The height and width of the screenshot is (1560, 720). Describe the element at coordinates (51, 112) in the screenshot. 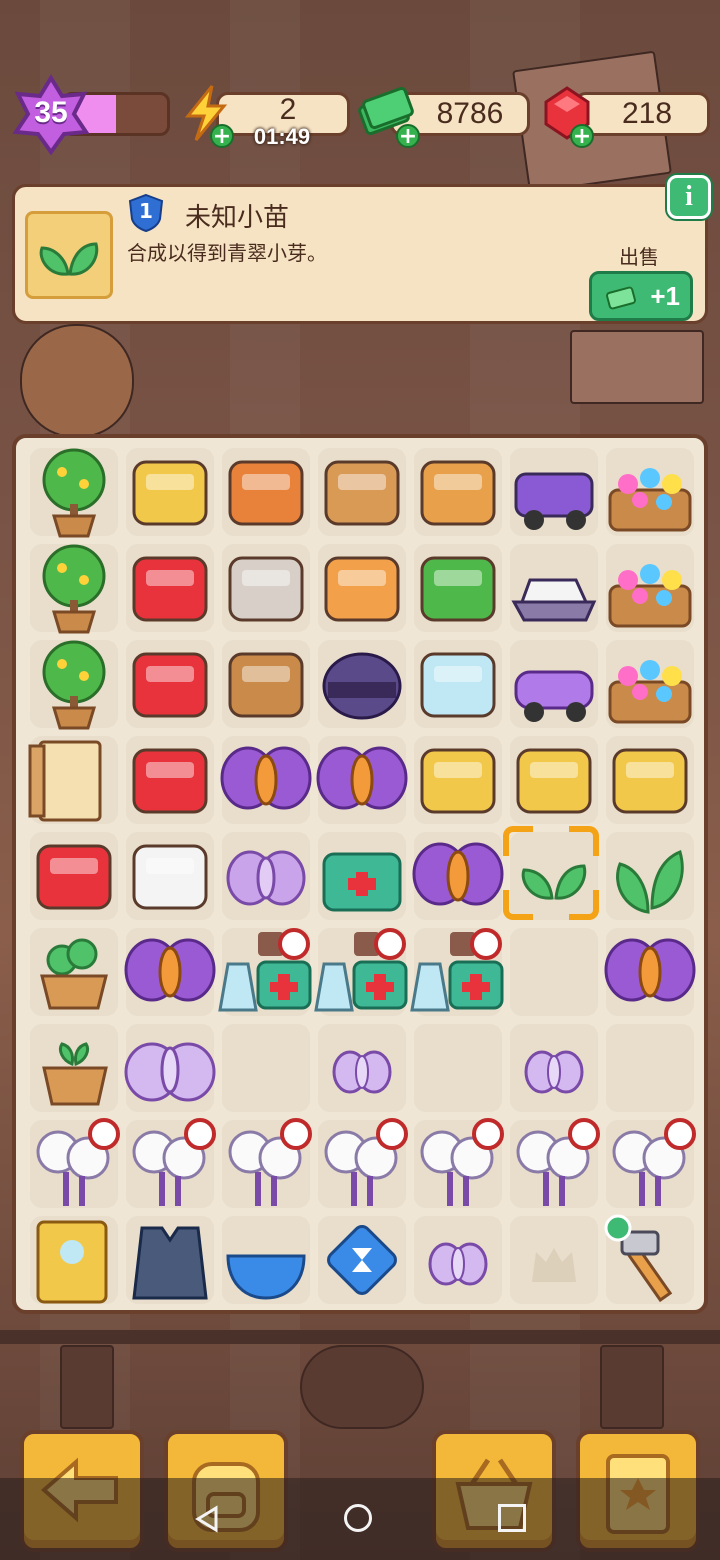

I see `level-number: 35` at that location.